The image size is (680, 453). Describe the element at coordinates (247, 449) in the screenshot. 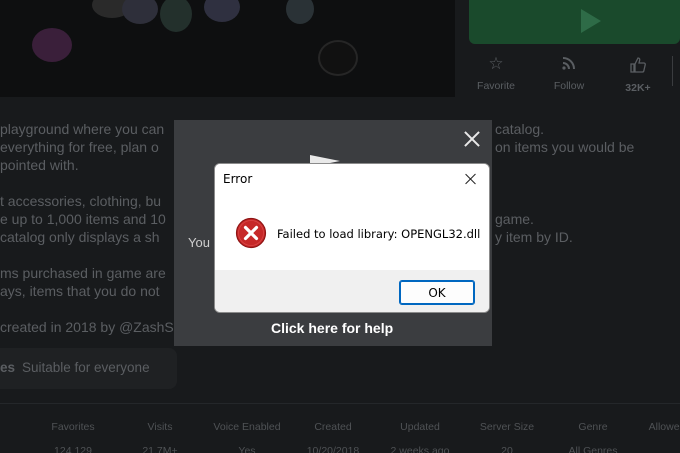

I see `stat-value: Yes` at that location.